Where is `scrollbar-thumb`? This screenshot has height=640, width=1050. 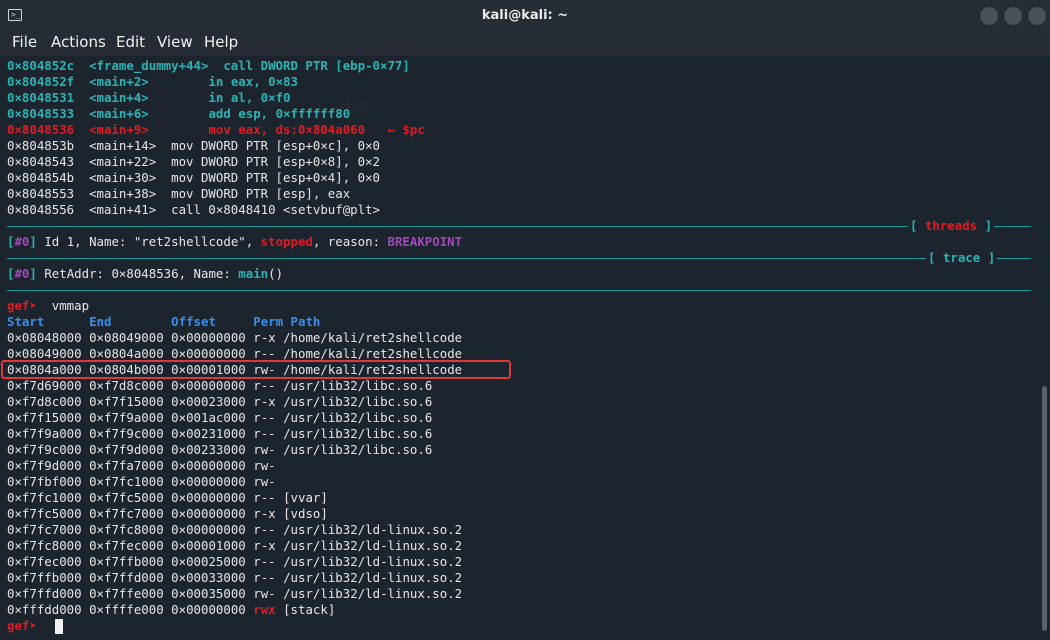
scrollbar-thumb is located at coordinates (1044, 508).